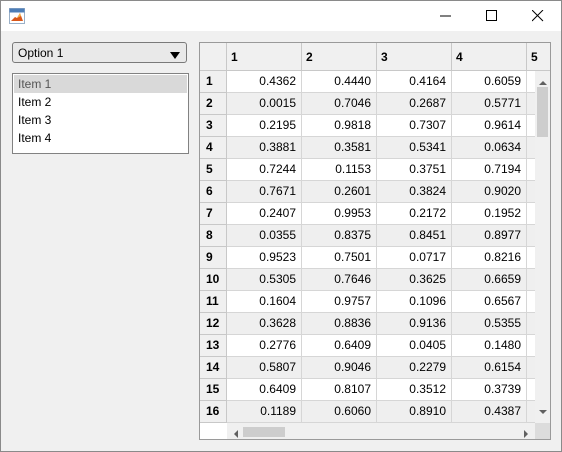 Image resolution: width=562 pixels, height=452 pixels. Describe the element at coordinates (264, 104) in the screenshot. I see `table-cell: 0.0015` at that location.